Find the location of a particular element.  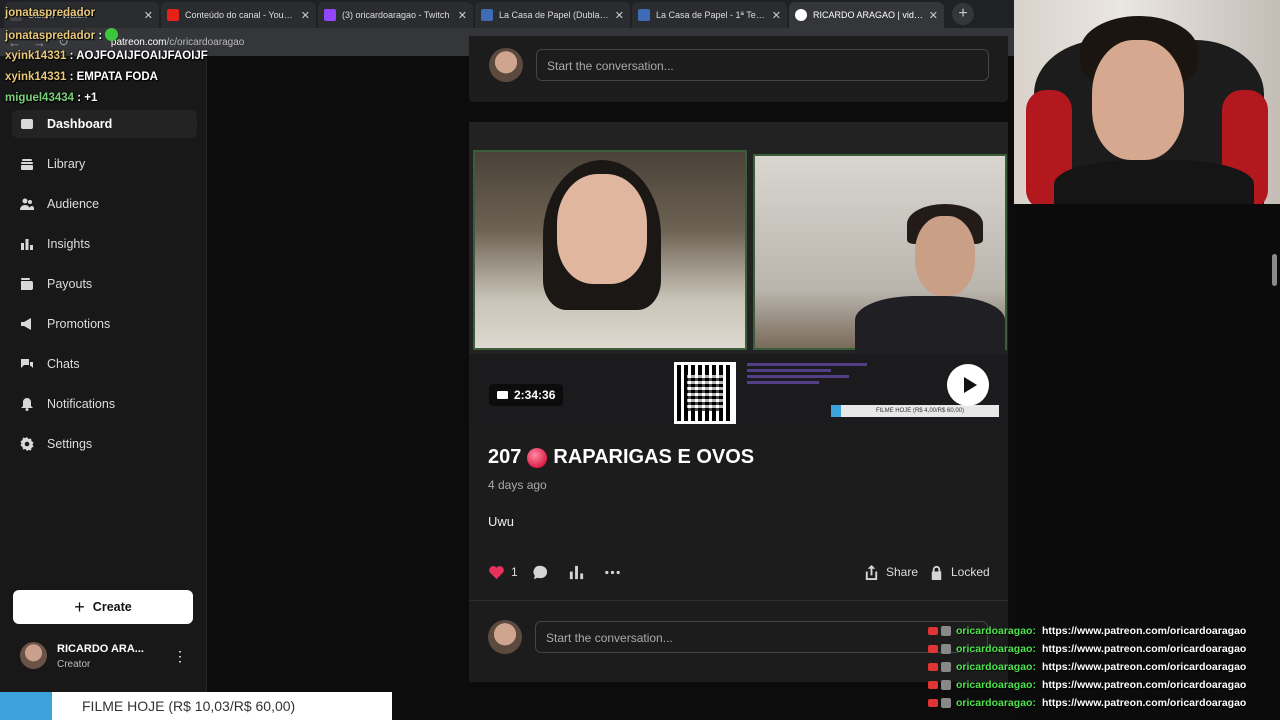

gear-icon is located at coordinates (27, 444).